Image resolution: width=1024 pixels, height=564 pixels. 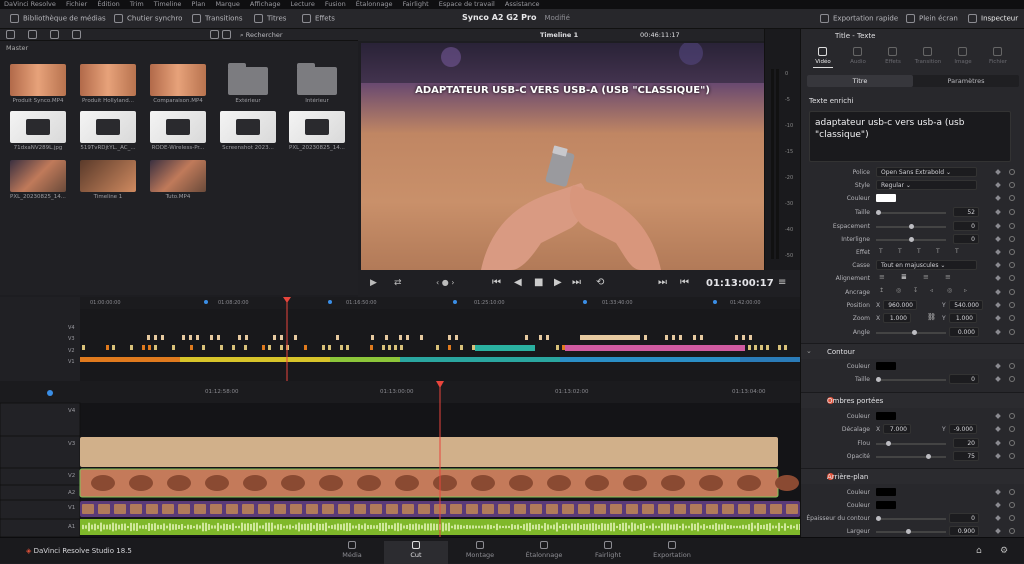 I want to click on shadow-blur-field: 20, so click(x=966, y=443).